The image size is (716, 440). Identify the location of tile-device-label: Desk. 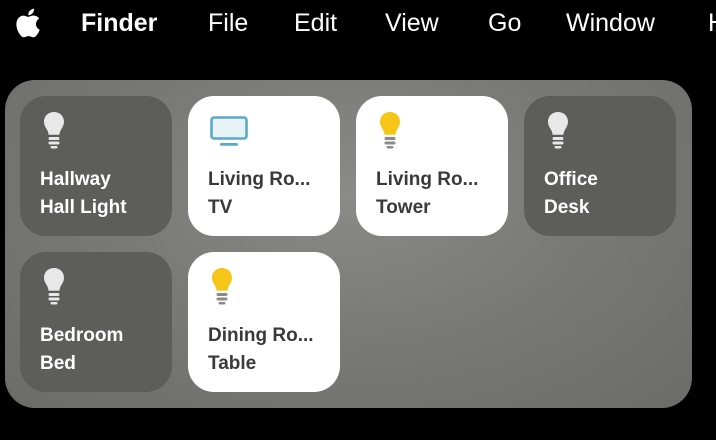
(567, 207).